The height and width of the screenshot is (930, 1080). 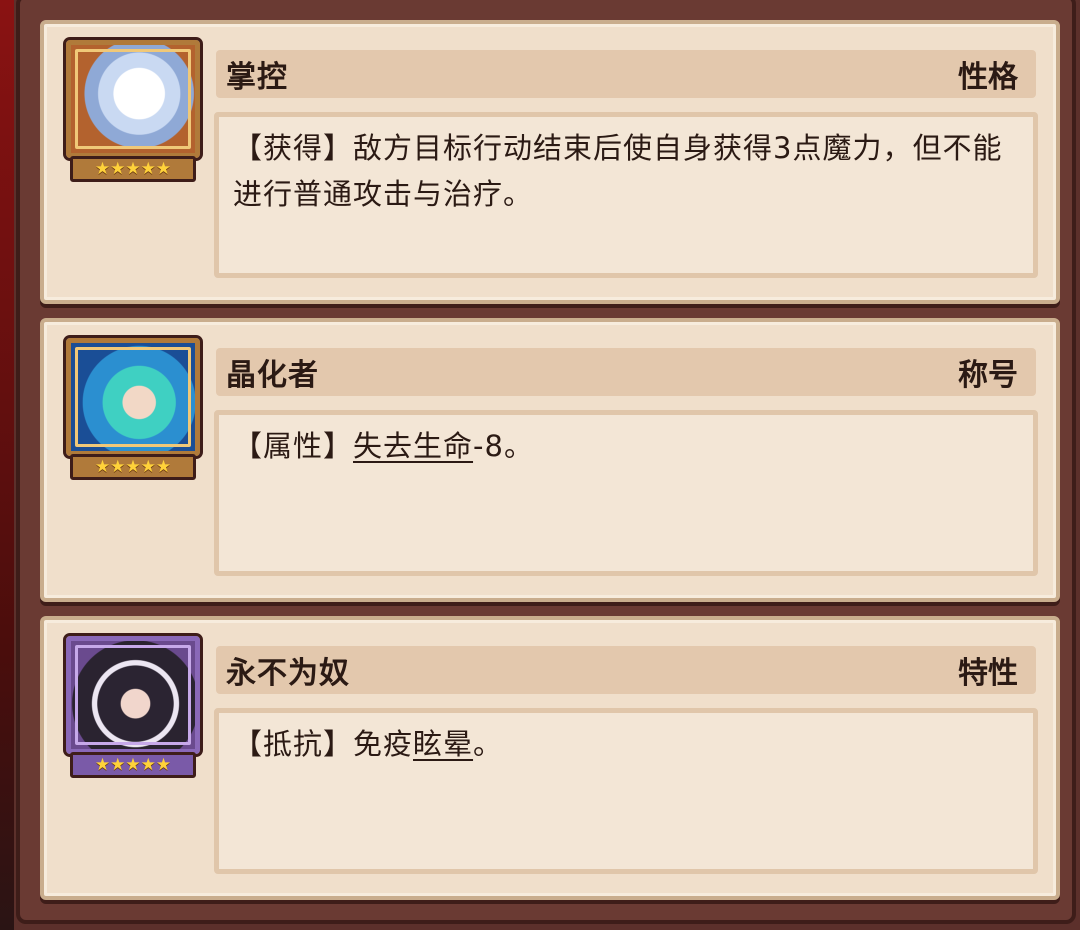 What do you see at coordinates (272, 375) in the screenshot?
I see `trait-name: 晶化者` at bounding box center [272, 375].